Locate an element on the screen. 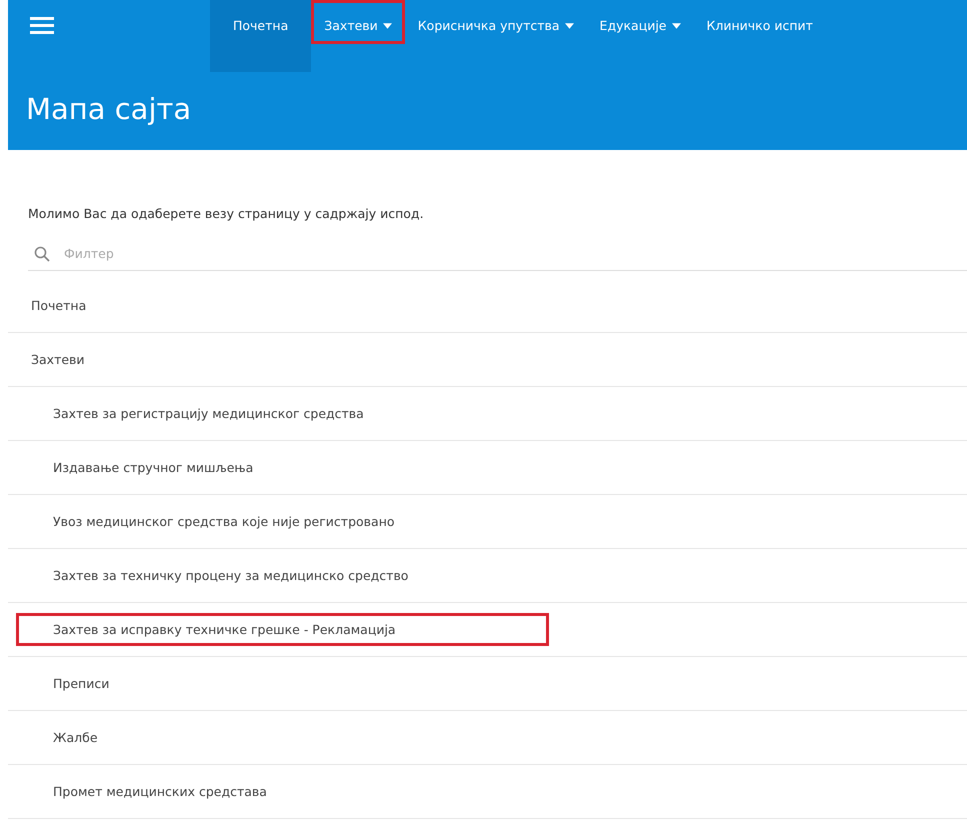  search-icon is located at coordinates (42, 254).